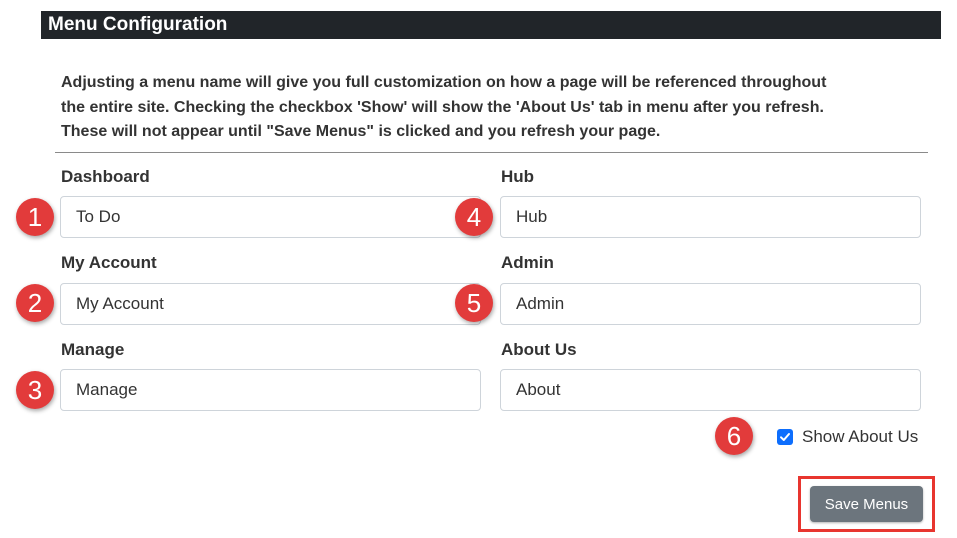 This screenshot has width=957, height=538. Describe the element at coordinates (518, 176) in the screenshot. I see `hub-label: Hub` at that location.